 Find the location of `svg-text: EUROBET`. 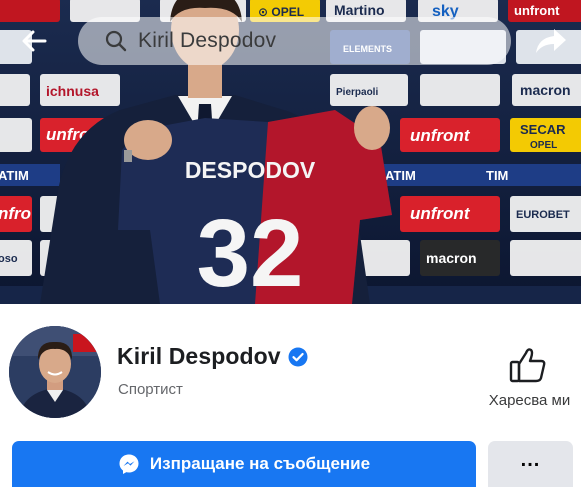

svg-text: EUROBET is located at coordinates (543, 215).